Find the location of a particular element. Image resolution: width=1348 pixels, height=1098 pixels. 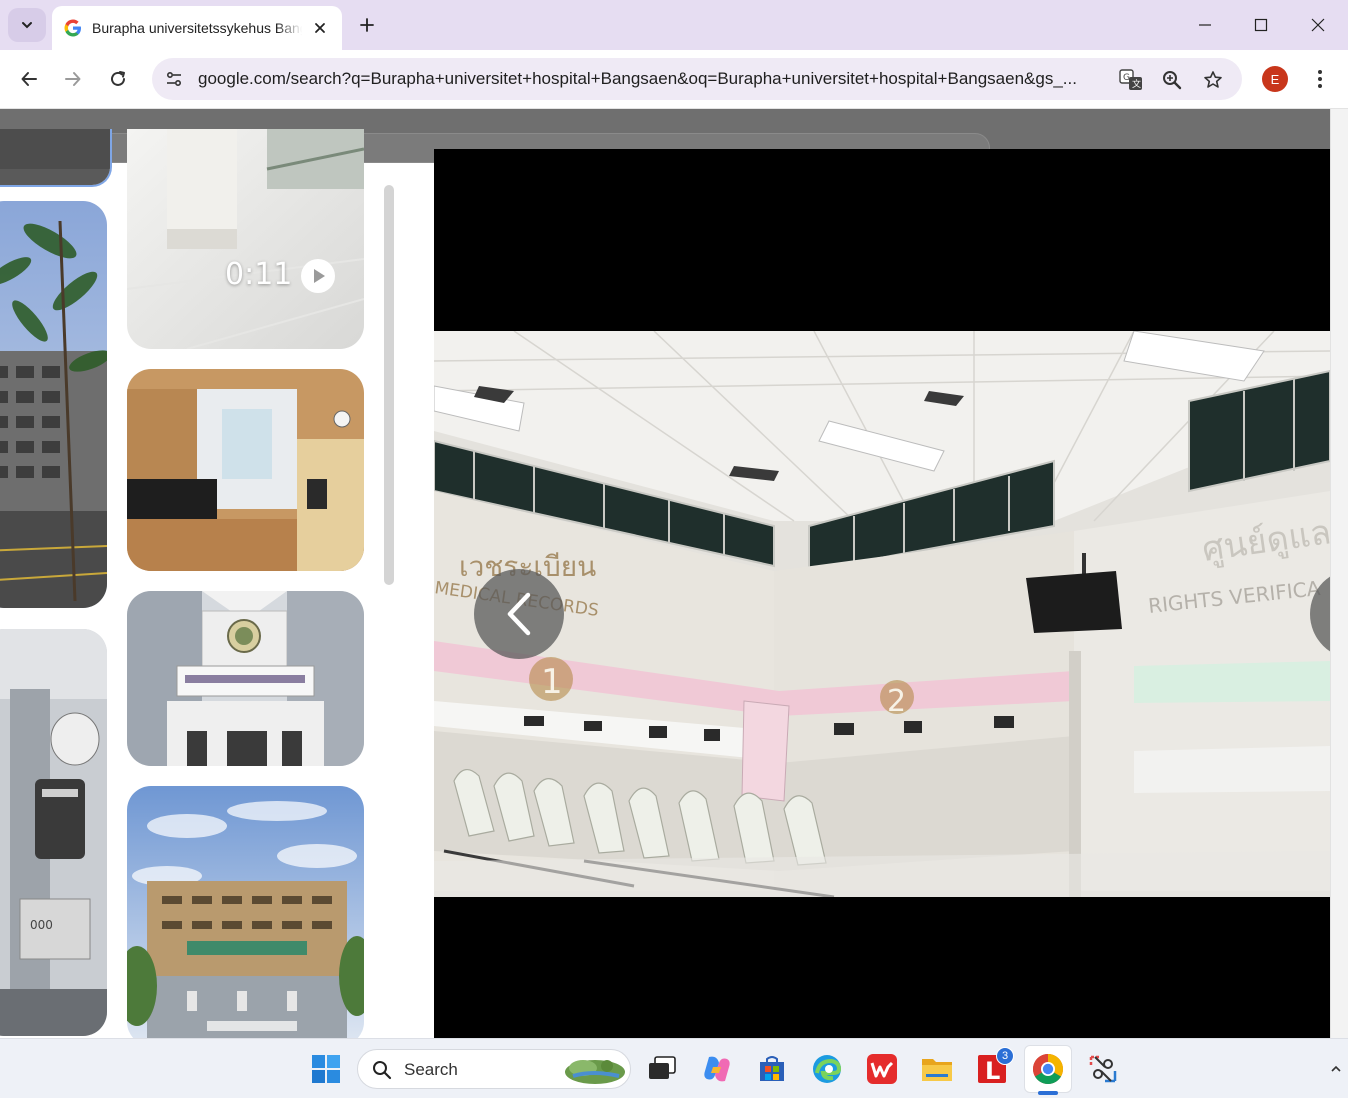

wps-office-button is located at coordinates (882, 1069).